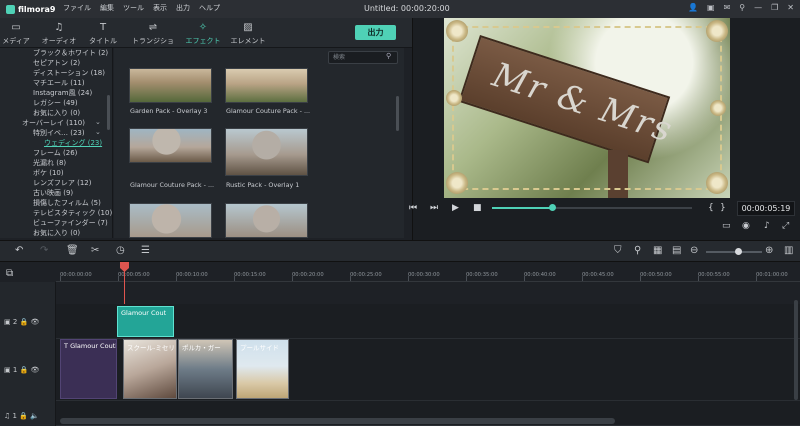 The width and height of the screenshot is (800, 426). Describe the element at coordinates (73, 143) in the screenshot. I see `category-wedding: ウェディング (23)` at that location.